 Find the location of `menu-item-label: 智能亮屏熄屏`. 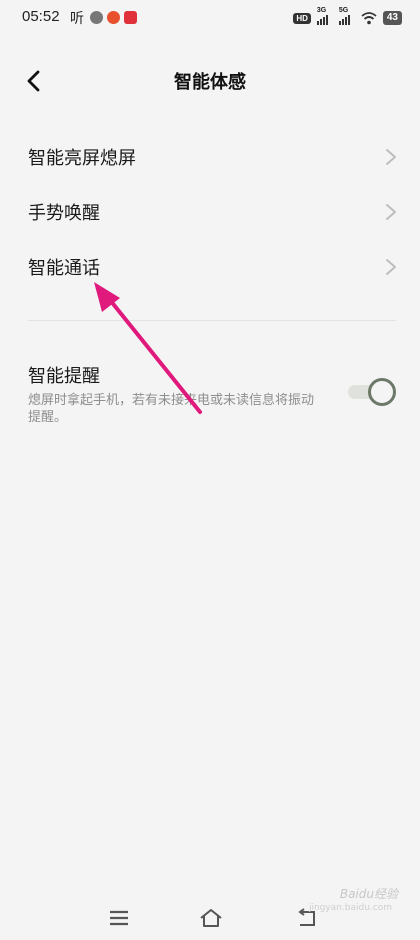

menu-item-label: 智能亮屏熄屏 is located at coordinates (82, 158).